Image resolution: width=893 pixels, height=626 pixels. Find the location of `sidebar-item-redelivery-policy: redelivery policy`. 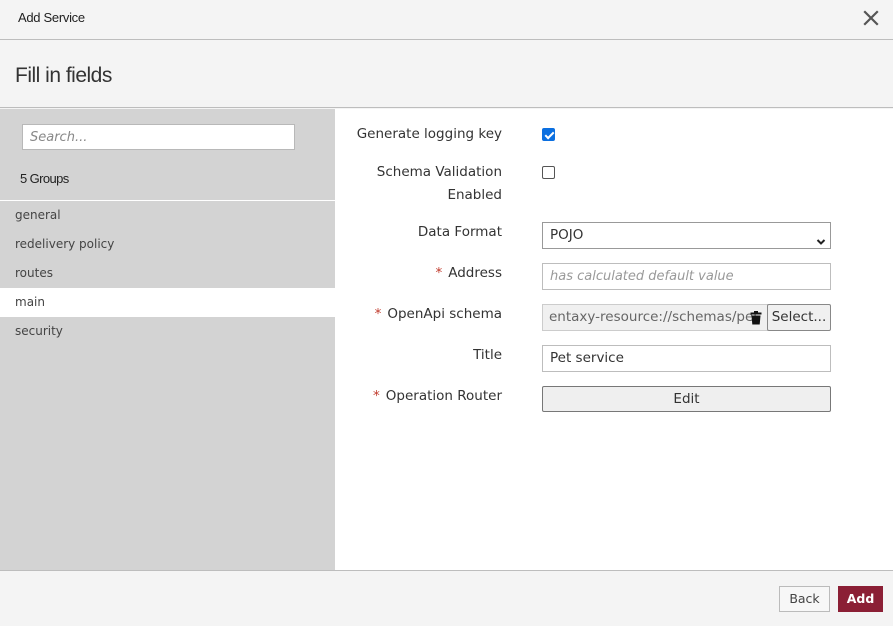

sidebar-item-redelivery-policy: redelivery policy is located at coordinates (167, 244).